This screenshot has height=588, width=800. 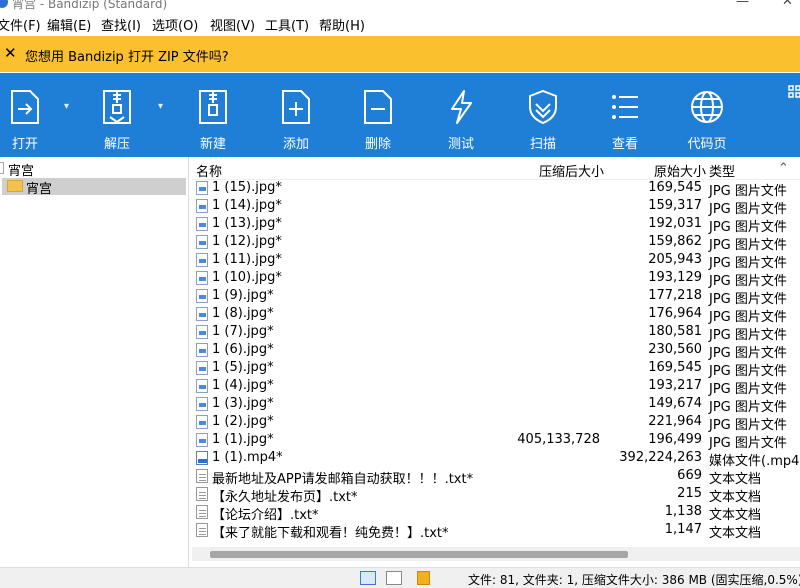 I want to click on original-size: 1,138, so click(x=683, y=511).